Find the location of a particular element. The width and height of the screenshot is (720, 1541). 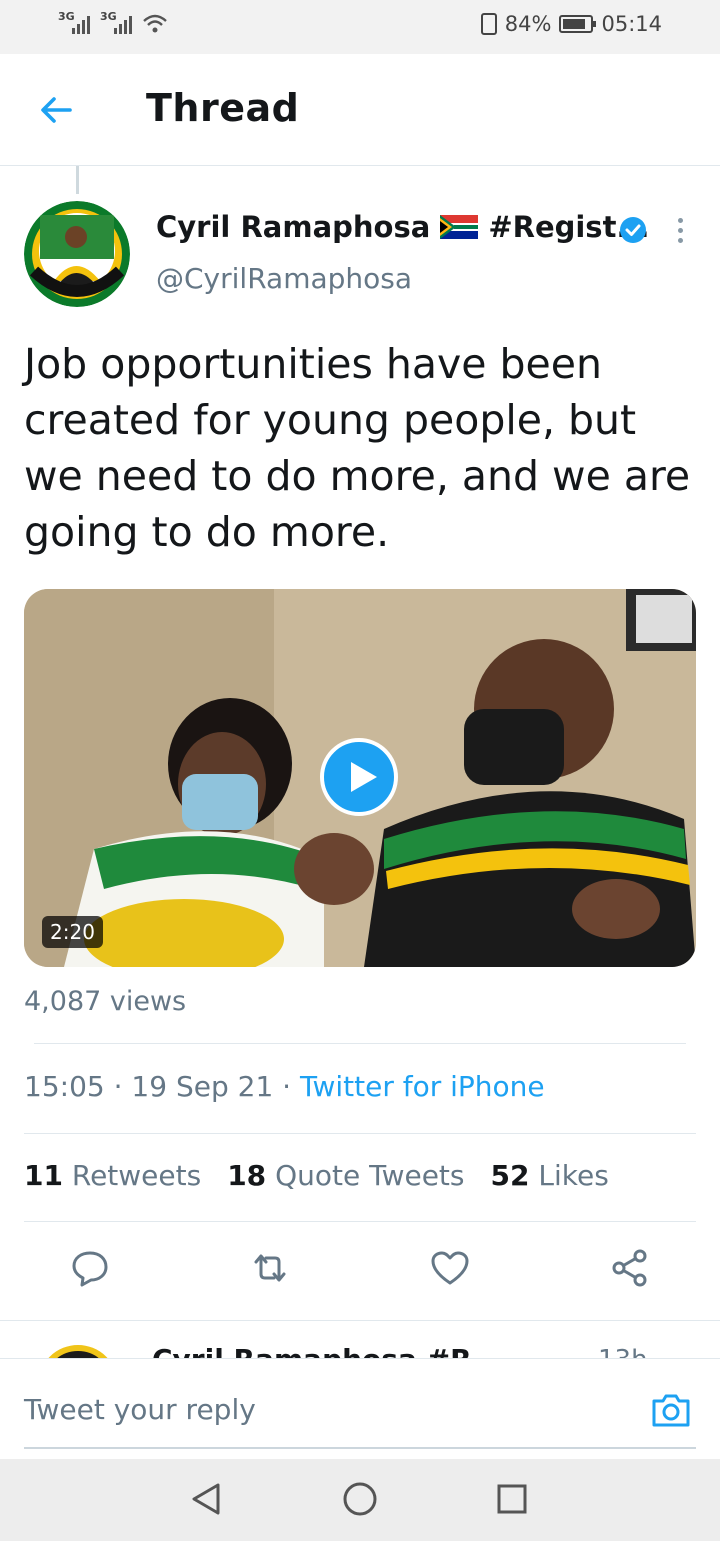

engagement-stats: 11 Retweets 18 Quote Tweets 52 Likes is located at coordinates (316, 1175).